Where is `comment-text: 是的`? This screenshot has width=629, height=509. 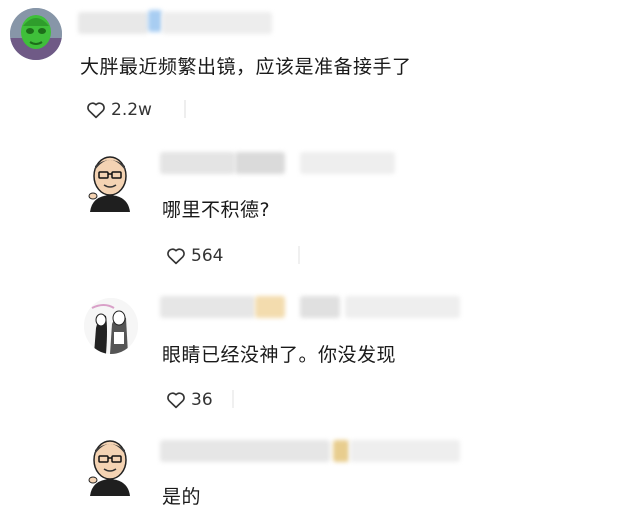
comment-text: 是的 is located at coordinates (182, 497).